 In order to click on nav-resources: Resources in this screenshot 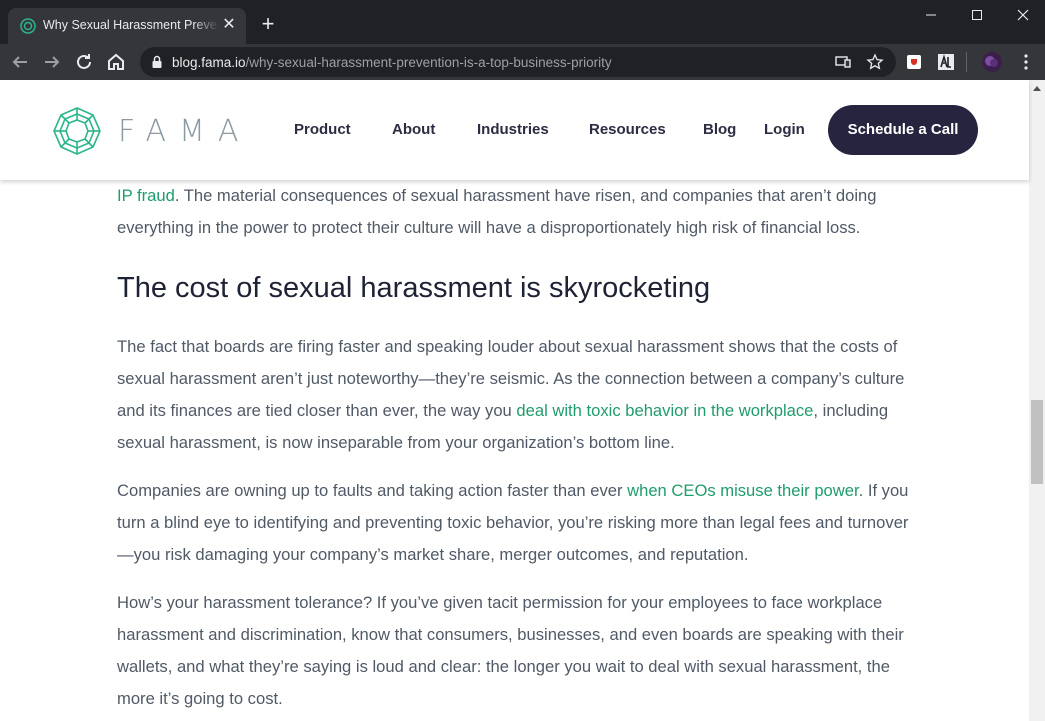, I will do `click(627, 129)`.